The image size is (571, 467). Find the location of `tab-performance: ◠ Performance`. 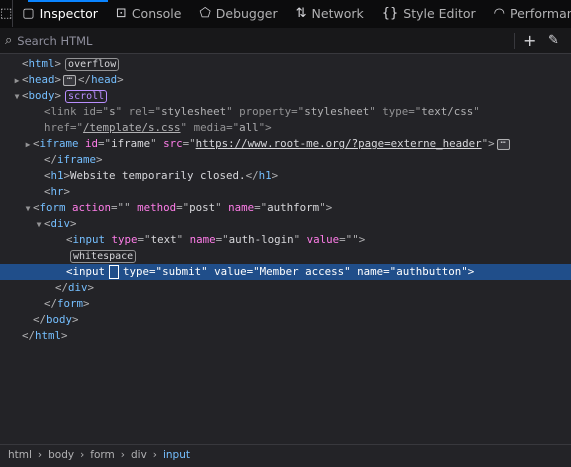

tab-performance: ◠ Performance is located at coordinates (528, 13).